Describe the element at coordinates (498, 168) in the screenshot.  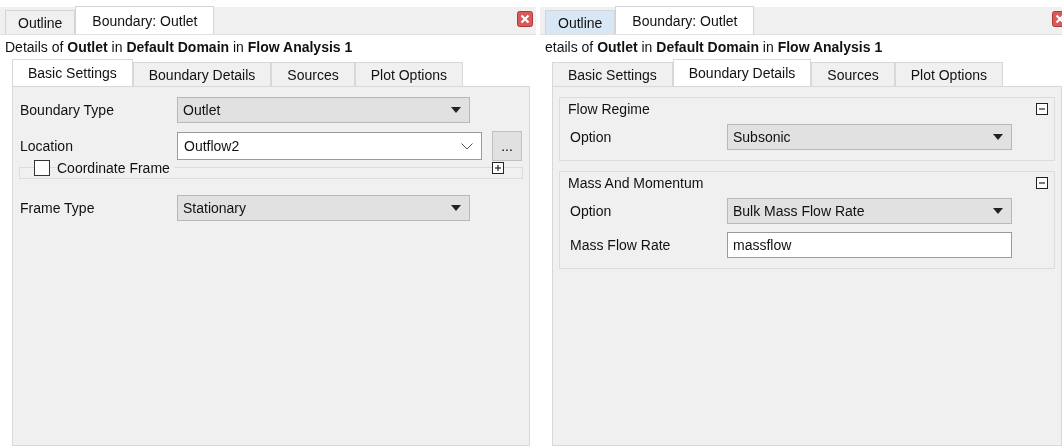
I see `expand-icon` at that location.